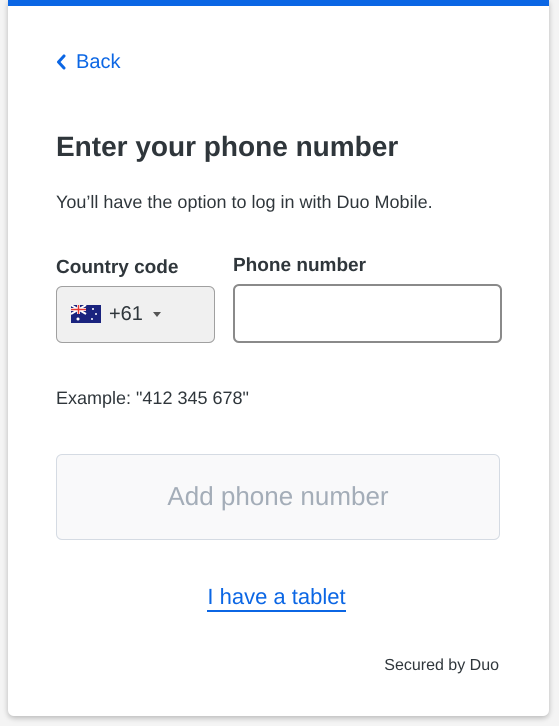  What do you see at coordinates (118, 268) in the screenshot?
I see `field-label: Country code` at bounding box center [118, 268].